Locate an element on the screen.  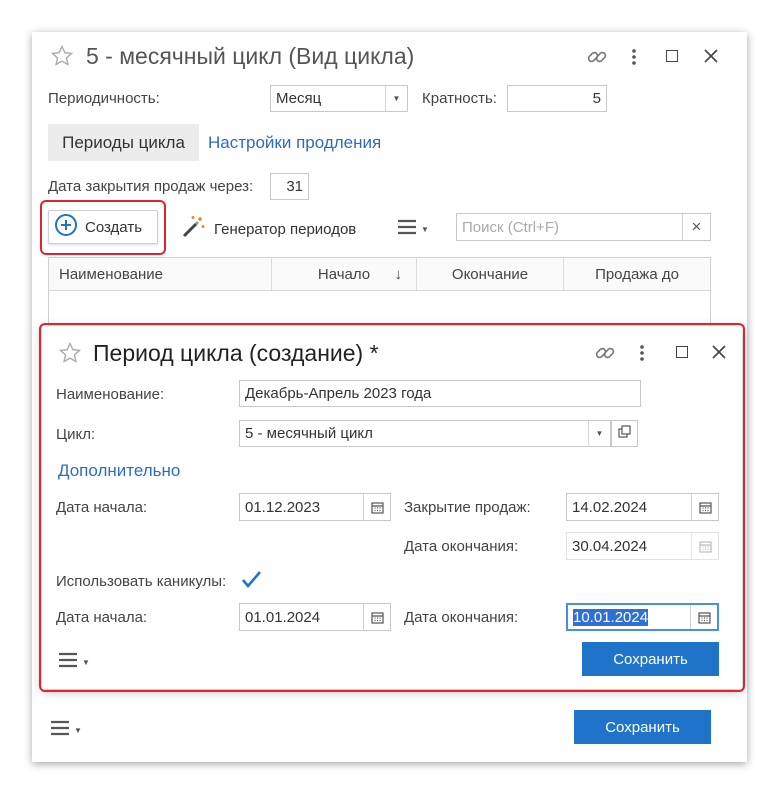
periodicity-select: Месяц ▼ is located at coordinates (339, 98).